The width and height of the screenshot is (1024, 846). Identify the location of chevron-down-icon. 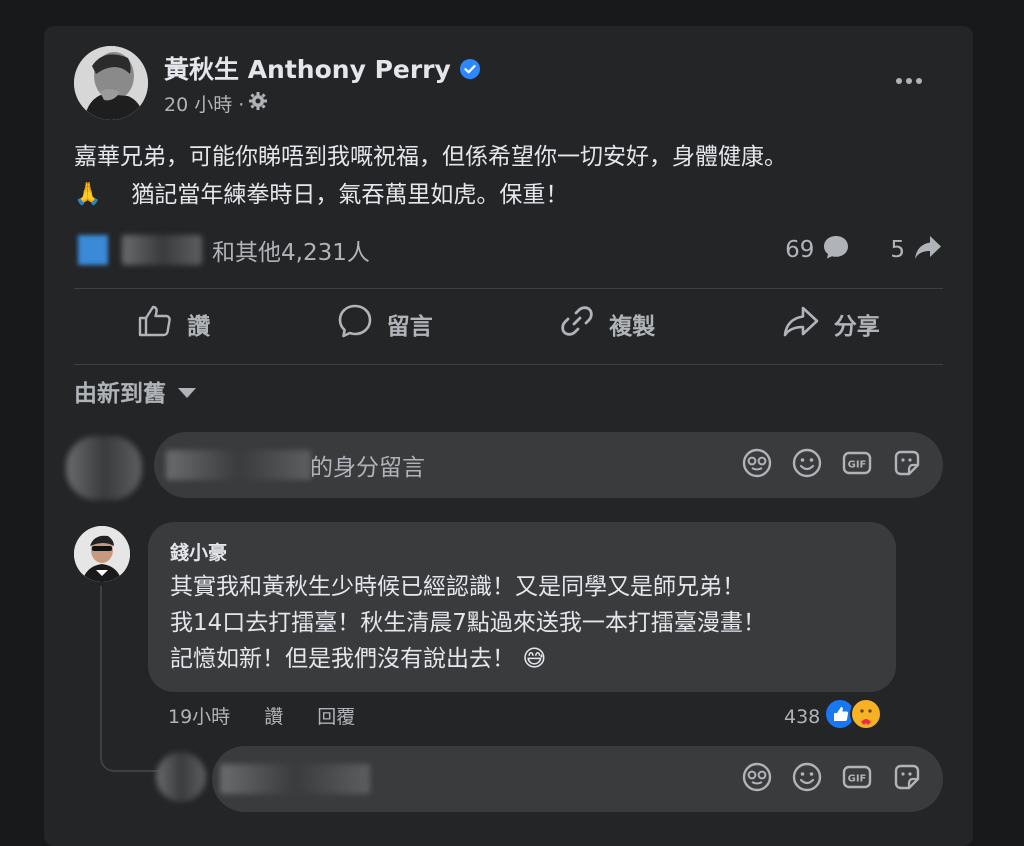
(187, 393).